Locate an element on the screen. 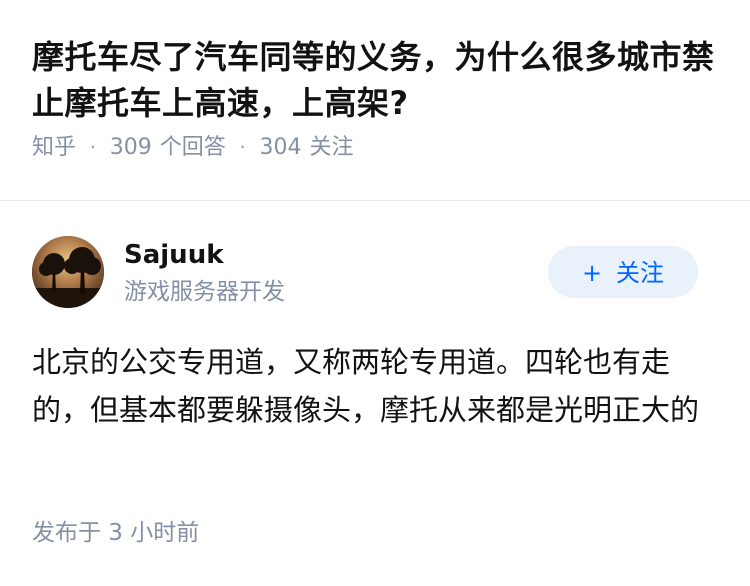 This screenshot has height=586, width=750. source-label: 知乎 is located at coordinates (54, 148).